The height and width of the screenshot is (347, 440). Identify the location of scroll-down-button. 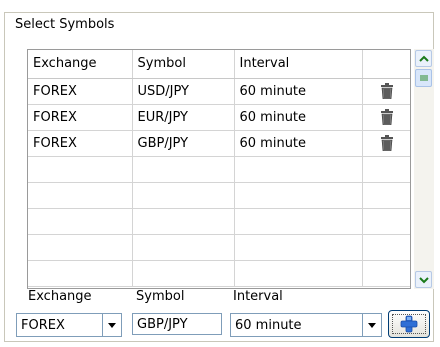
(423, 279).